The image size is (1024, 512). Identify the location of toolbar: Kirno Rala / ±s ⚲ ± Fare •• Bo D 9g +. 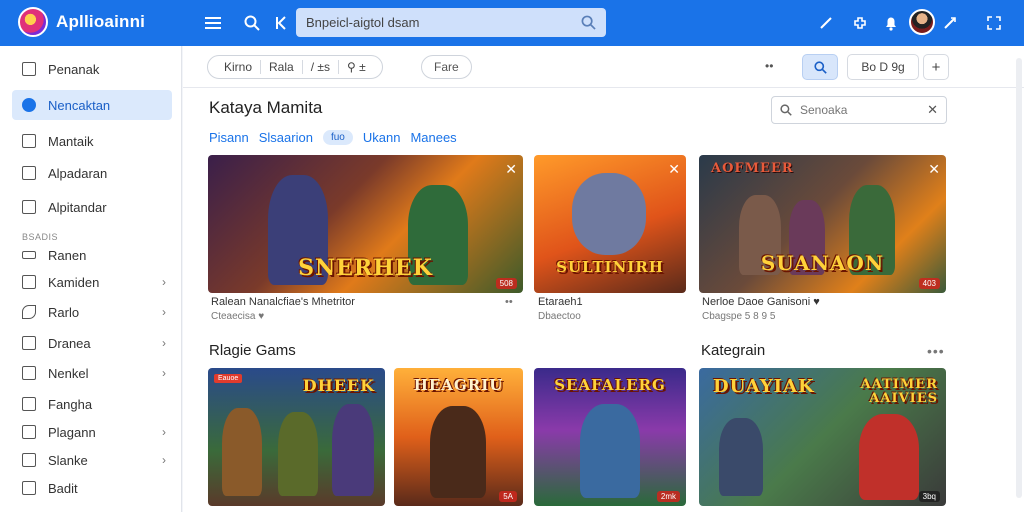
(603, 67).